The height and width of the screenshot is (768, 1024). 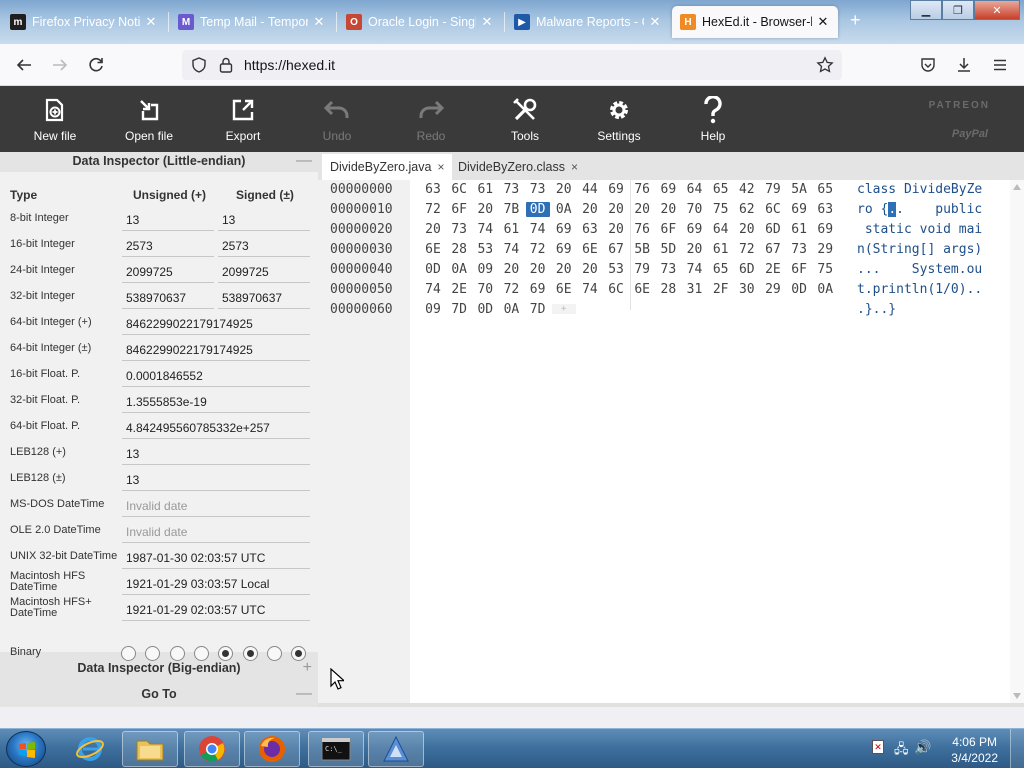 What do you see at coordinates (825, 249) in the screenshot?
I see `hex-byte: 29` at bounding box center [825, 249].